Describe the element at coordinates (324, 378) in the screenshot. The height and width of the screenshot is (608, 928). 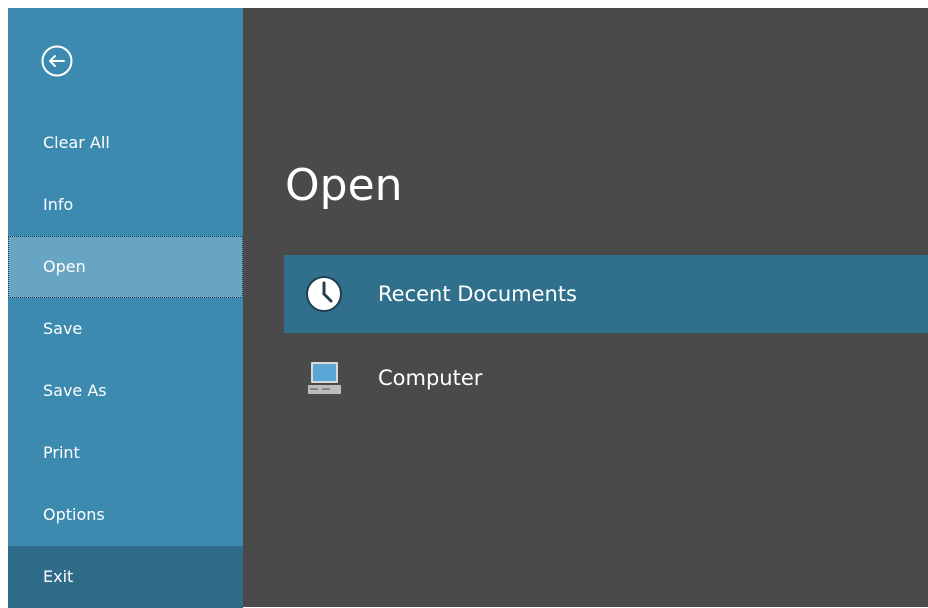
I see `computer-icon` at that location.